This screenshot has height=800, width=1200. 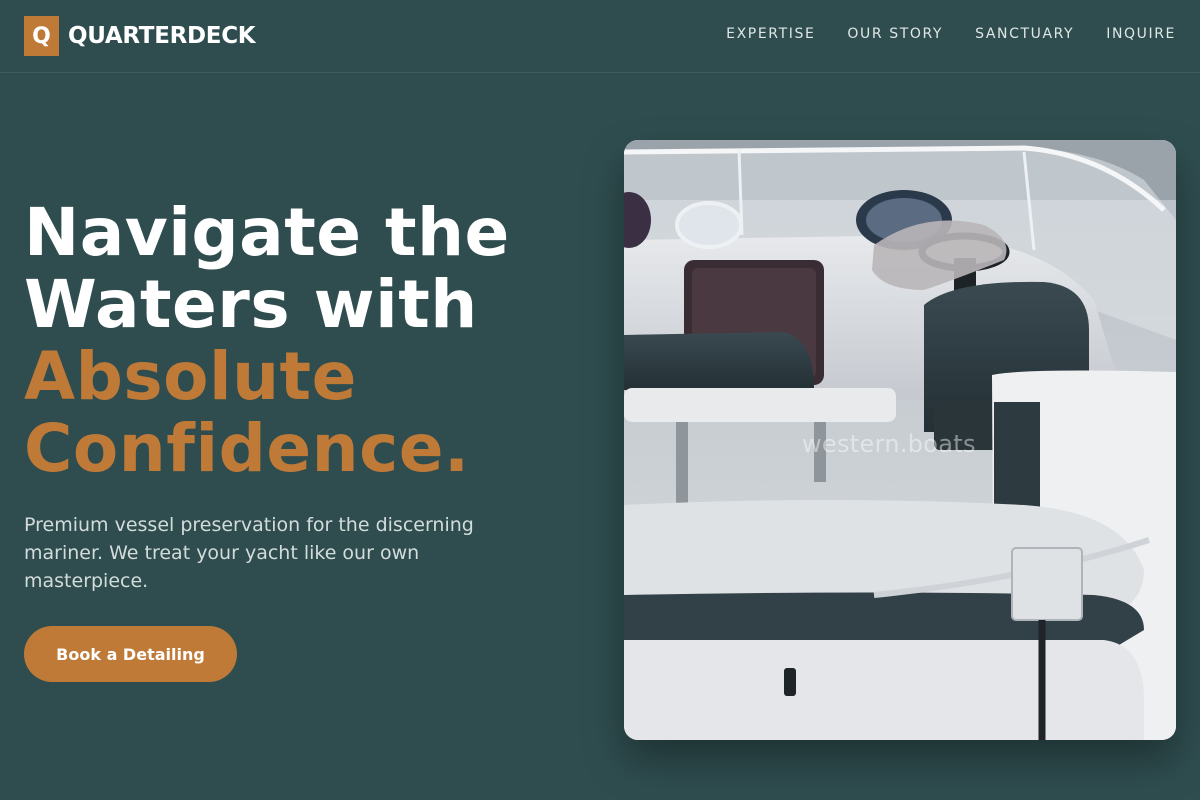 I want to click on nav-link-our-story: OUR STORY, so click(x=895, y=34).